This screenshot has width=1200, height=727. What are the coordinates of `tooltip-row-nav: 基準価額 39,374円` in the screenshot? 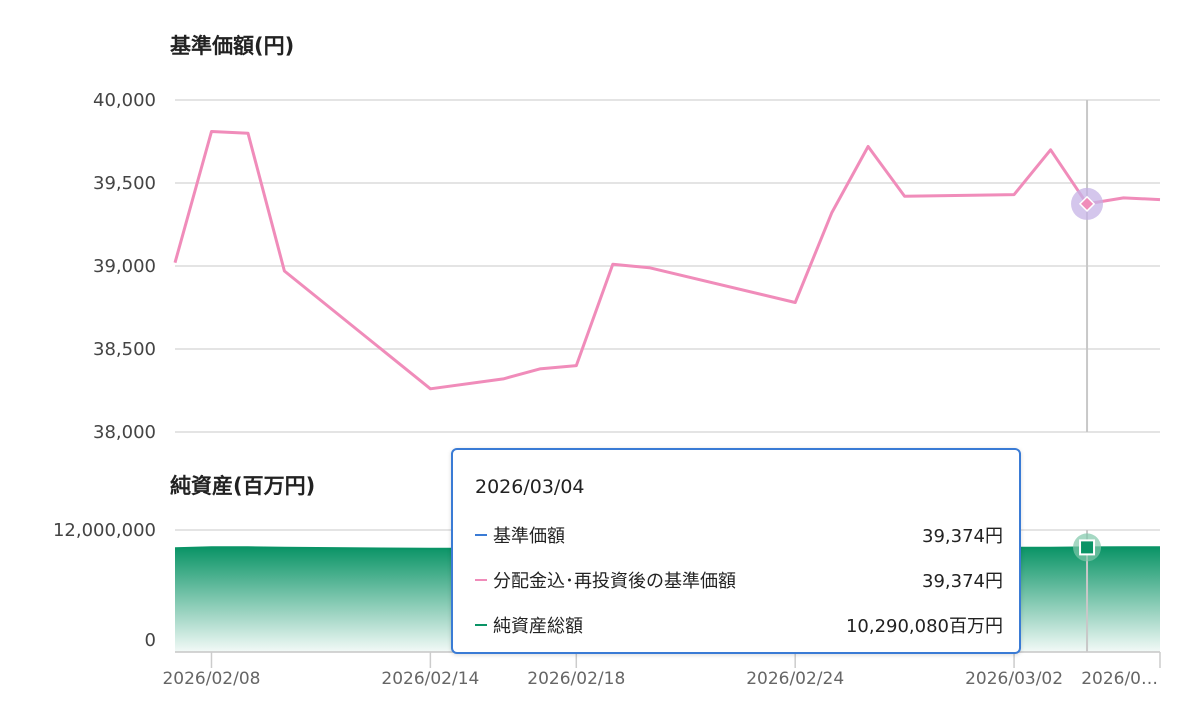 It's located at (739, 536).